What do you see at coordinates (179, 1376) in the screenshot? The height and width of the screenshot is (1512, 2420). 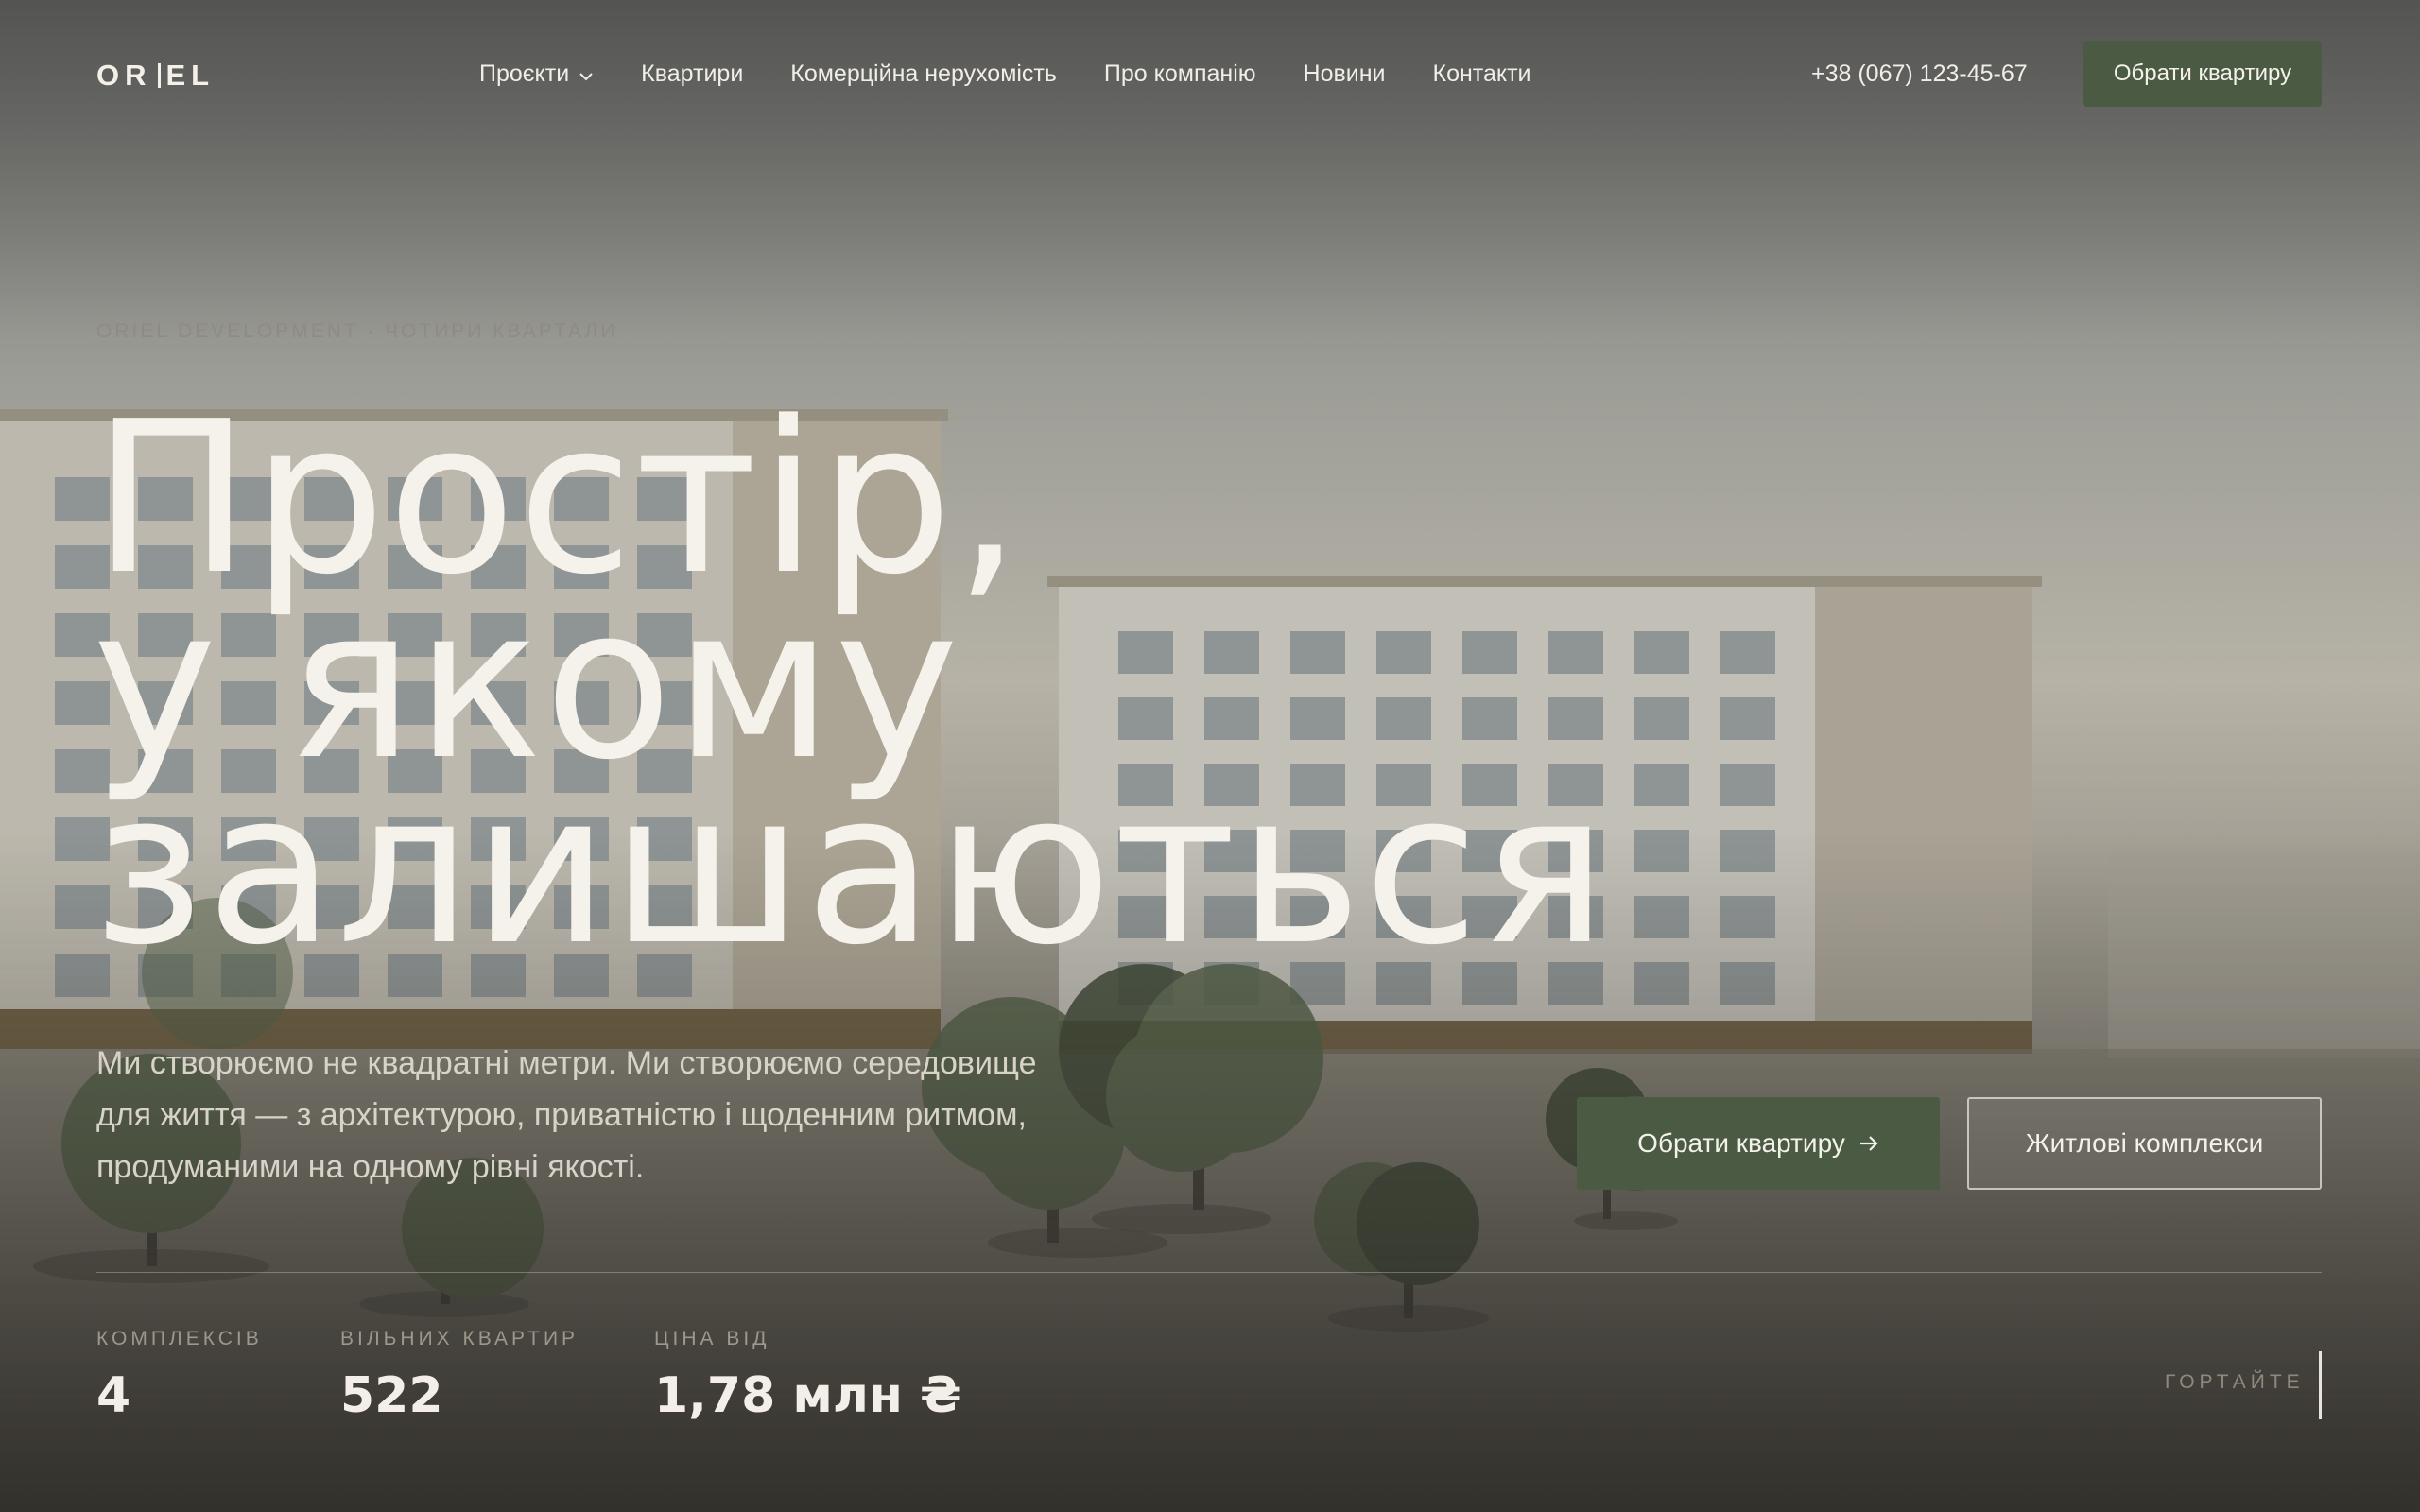 I see `stat-complexes: КОМПЛЕКСІВ 4` at bounding box center [179, 1376].